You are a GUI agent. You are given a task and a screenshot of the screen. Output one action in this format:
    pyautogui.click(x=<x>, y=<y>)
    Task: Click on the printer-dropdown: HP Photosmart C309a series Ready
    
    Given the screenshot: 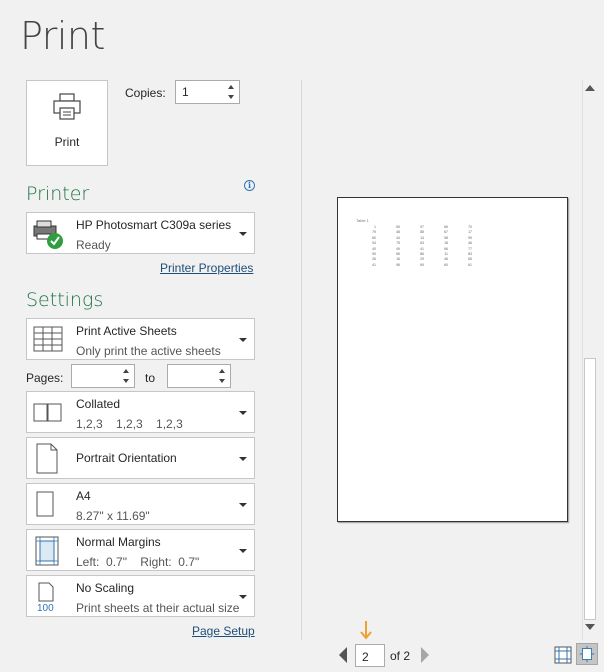 What is the action you would take?
    pyautogui.click(x=140, y=233)
    